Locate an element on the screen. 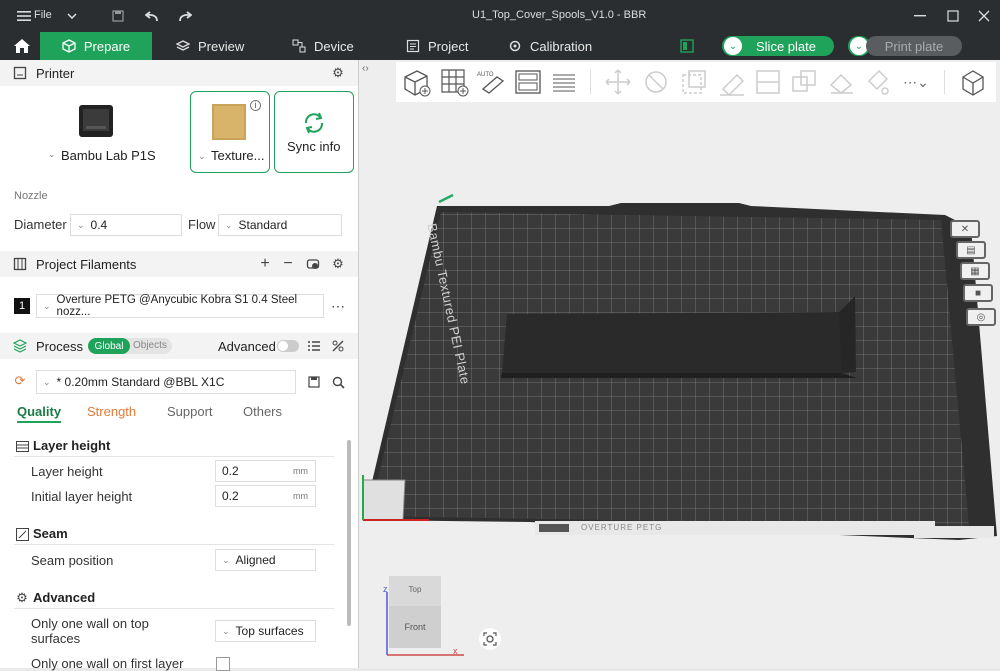  tab-project: Project is located at coordinates (437, 46).